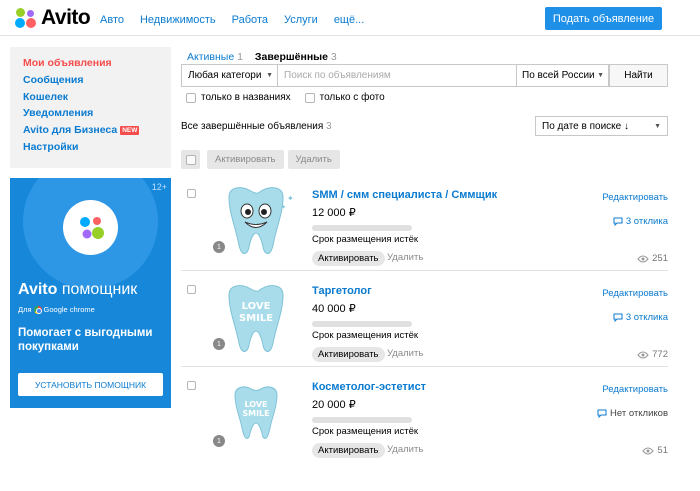  What do you see at coordinates (67, 63) in the screenshot?
I see `sidebar-item-label: Мои объявления` at bounding box center [67, 63].